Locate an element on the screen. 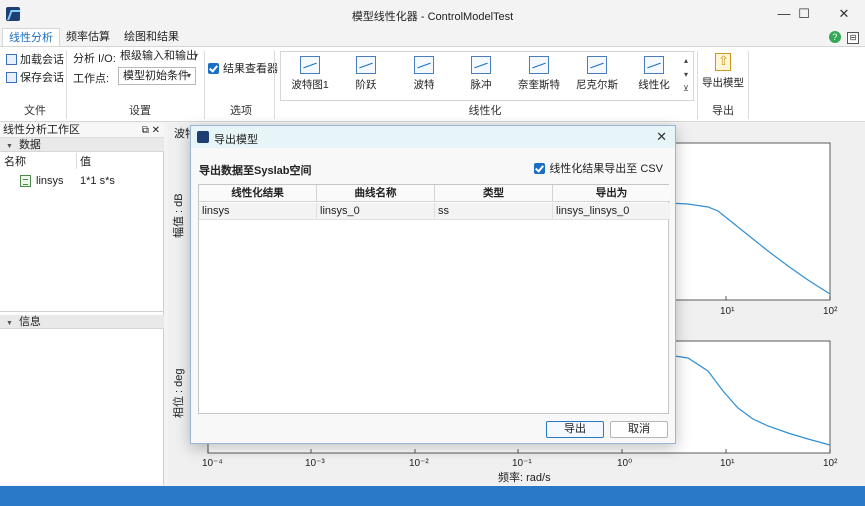 This screenshot has width=865, height=506. step-plot-button: 阶跃 is located at coordinates (366, 76).